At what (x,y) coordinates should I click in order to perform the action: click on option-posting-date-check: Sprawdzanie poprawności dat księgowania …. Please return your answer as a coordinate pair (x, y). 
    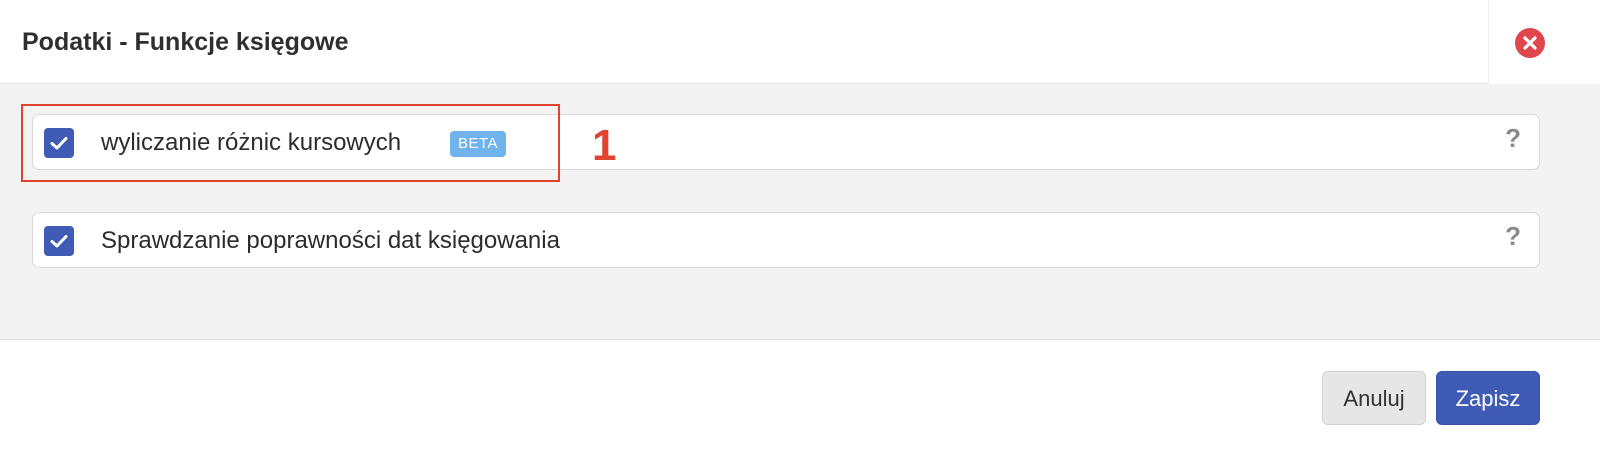
    Looking at the image, I should click on (786, 240).